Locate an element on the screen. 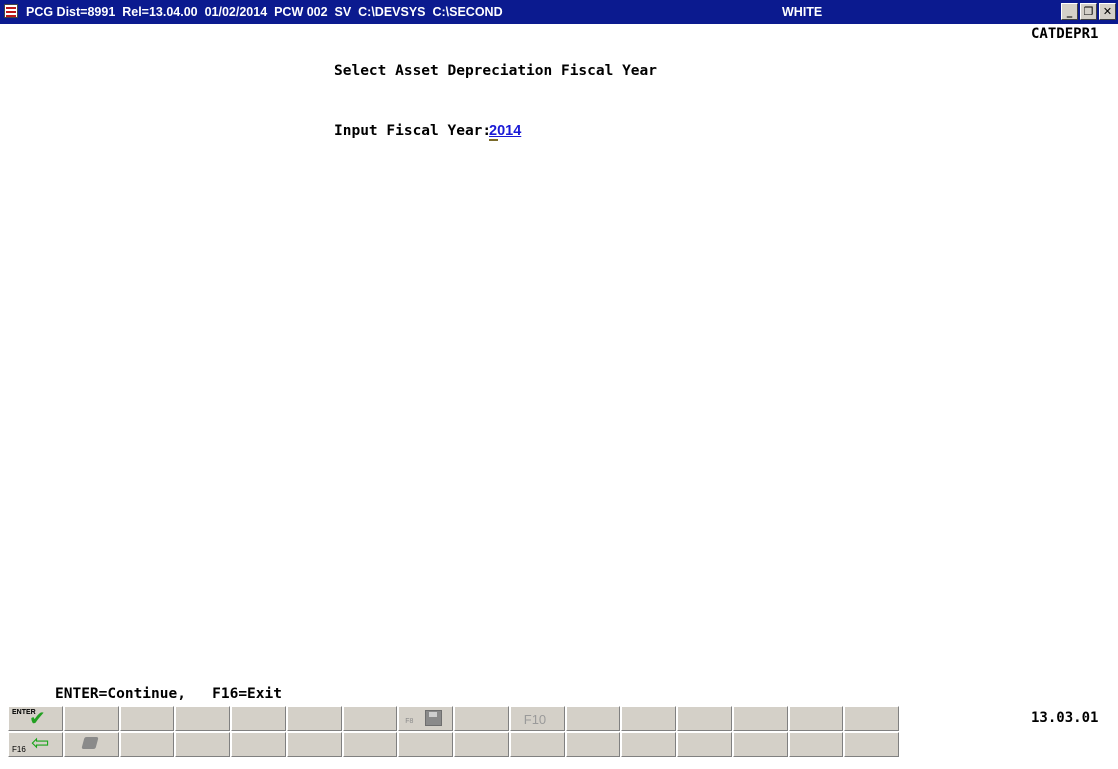  function-bar-row-1: ENTER ✔ F8 F10 is located at coordinates (453, 718).